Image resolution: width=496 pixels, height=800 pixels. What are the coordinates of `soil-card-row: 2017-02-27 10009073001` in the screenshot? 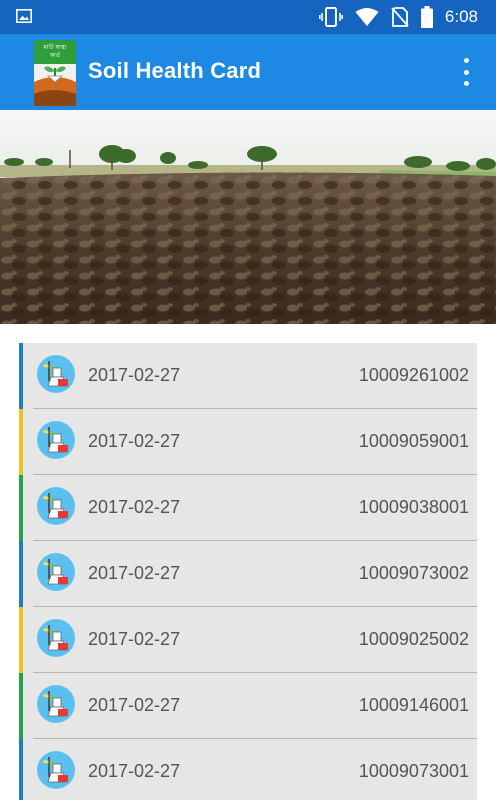 It's located at (248, 769).